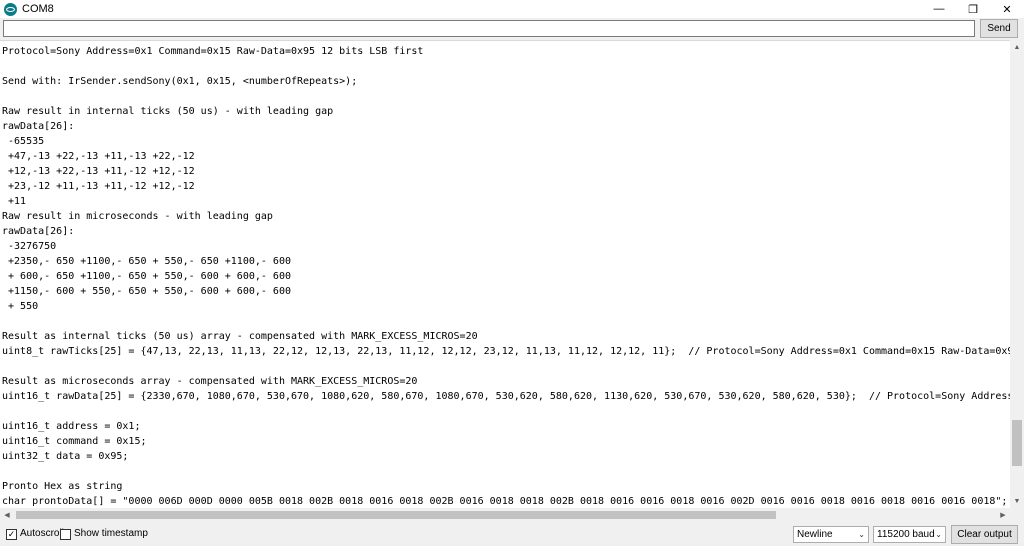  I want to click on title-bar: COM8 — ❐ ✕, so click(512, 9).